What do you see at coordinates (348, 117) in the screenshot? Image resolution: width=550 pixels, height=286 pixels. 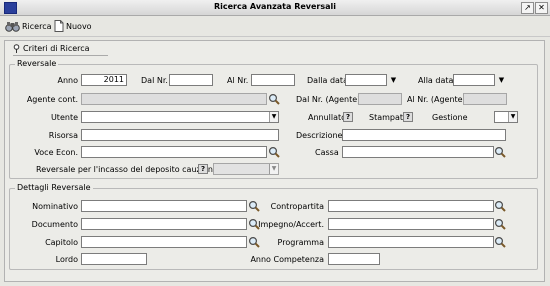 I see `annullato-tristate: ?` at bounding box center [348, 117].